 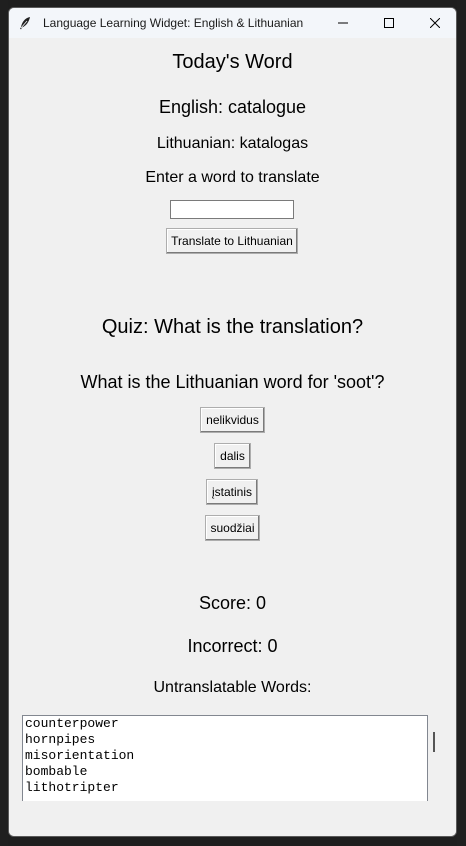 What do you see at coordinates (232, 492) in the screenshot?
I see `quiz-option-button: įstatinis` at bounding box center [232, 492].